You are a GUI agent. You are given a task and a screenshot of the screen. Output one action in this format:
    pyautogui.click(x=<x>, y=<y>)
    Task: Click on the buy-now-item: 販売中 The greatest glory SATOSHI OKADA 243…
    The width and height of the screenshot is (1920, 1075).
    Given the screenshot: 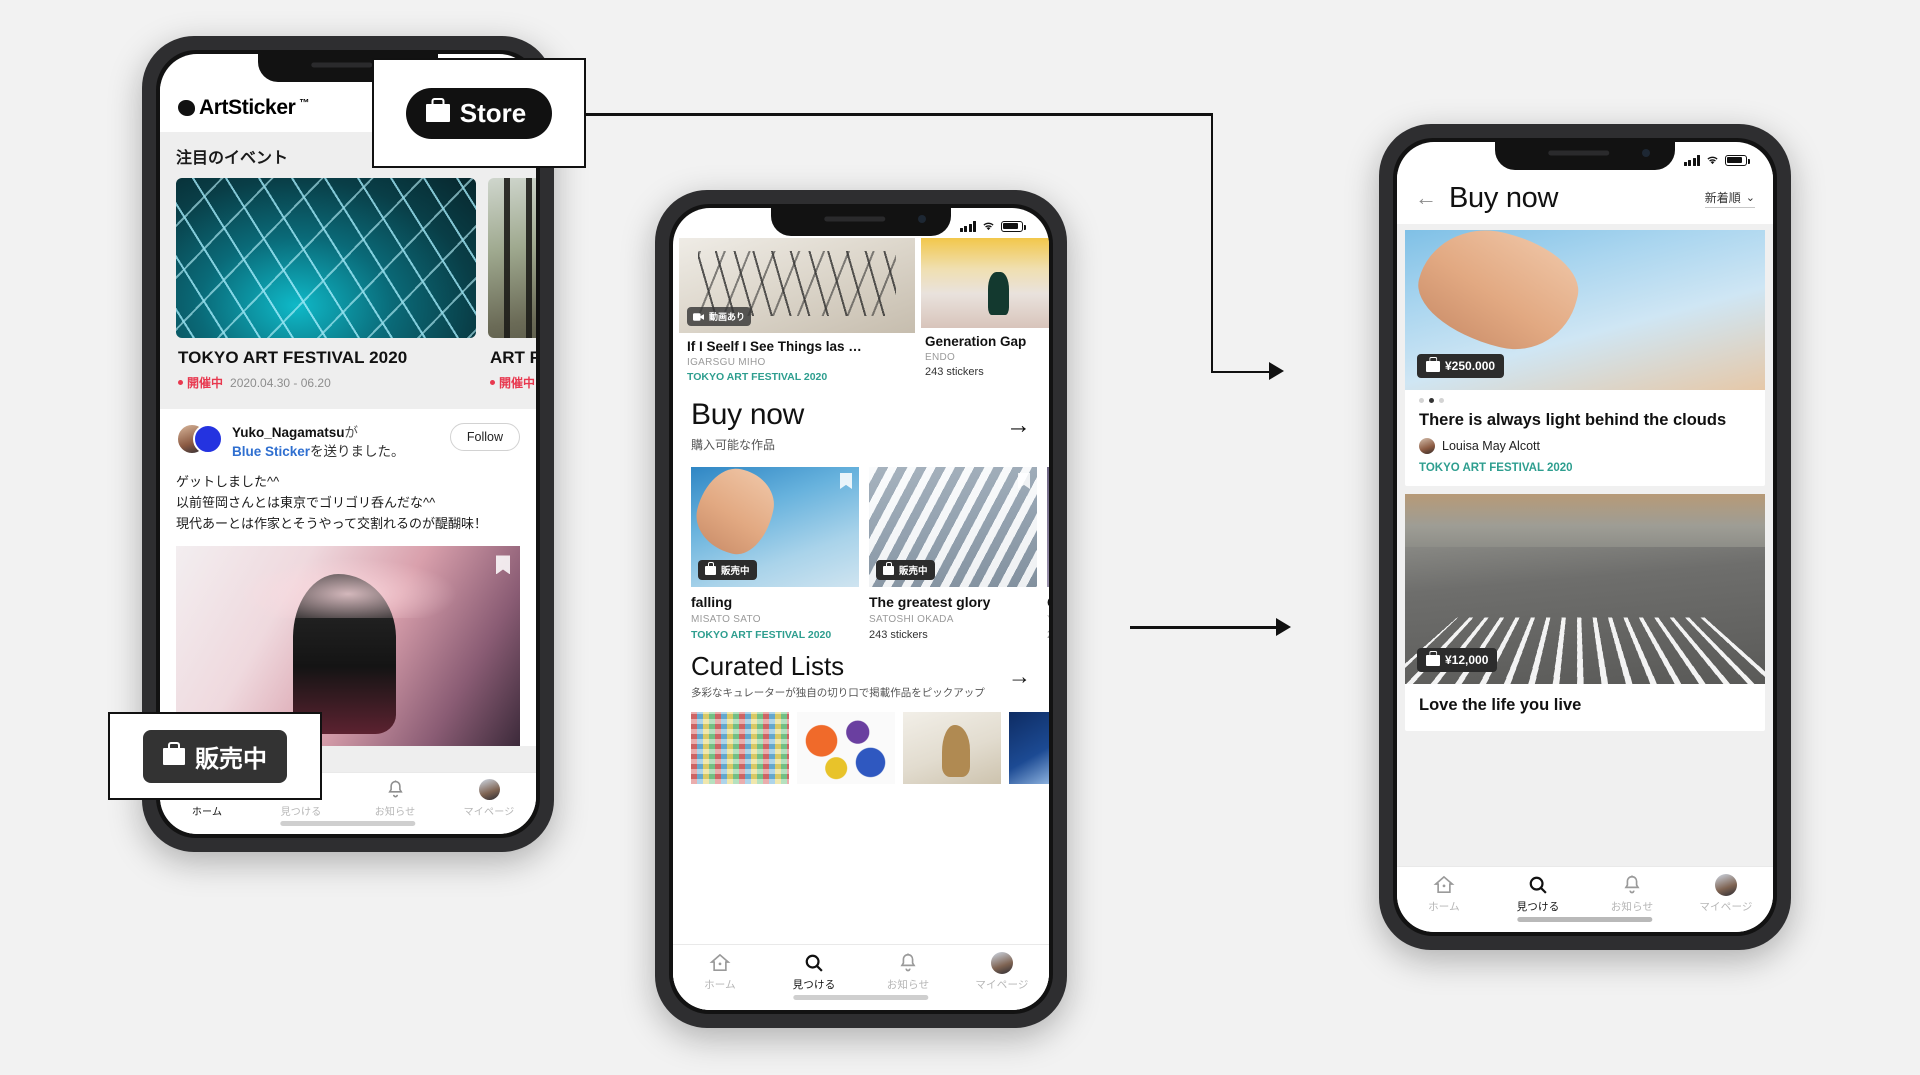 What is the action you would take?
    pyautogui.click(x=953, y=562)
    